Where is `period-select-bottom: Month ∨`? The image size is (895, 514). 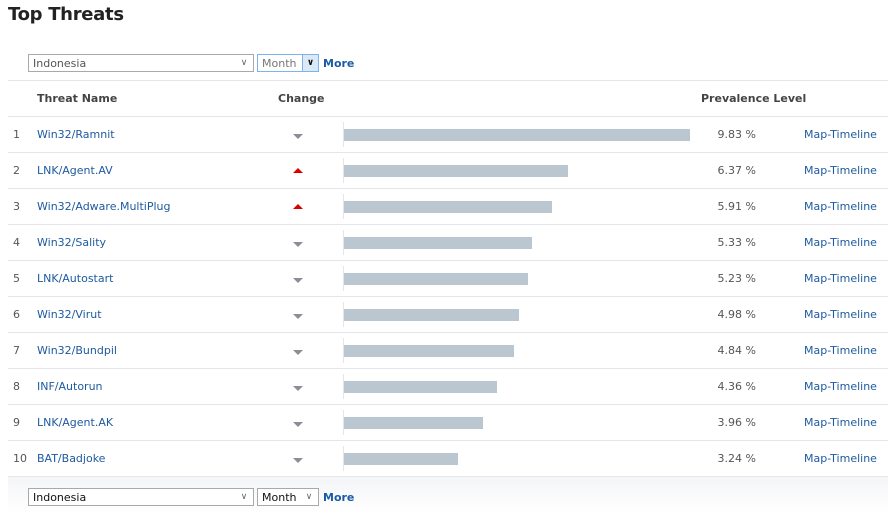
period-select-bottom: Month ∨ is located at coordinates (288, 497).